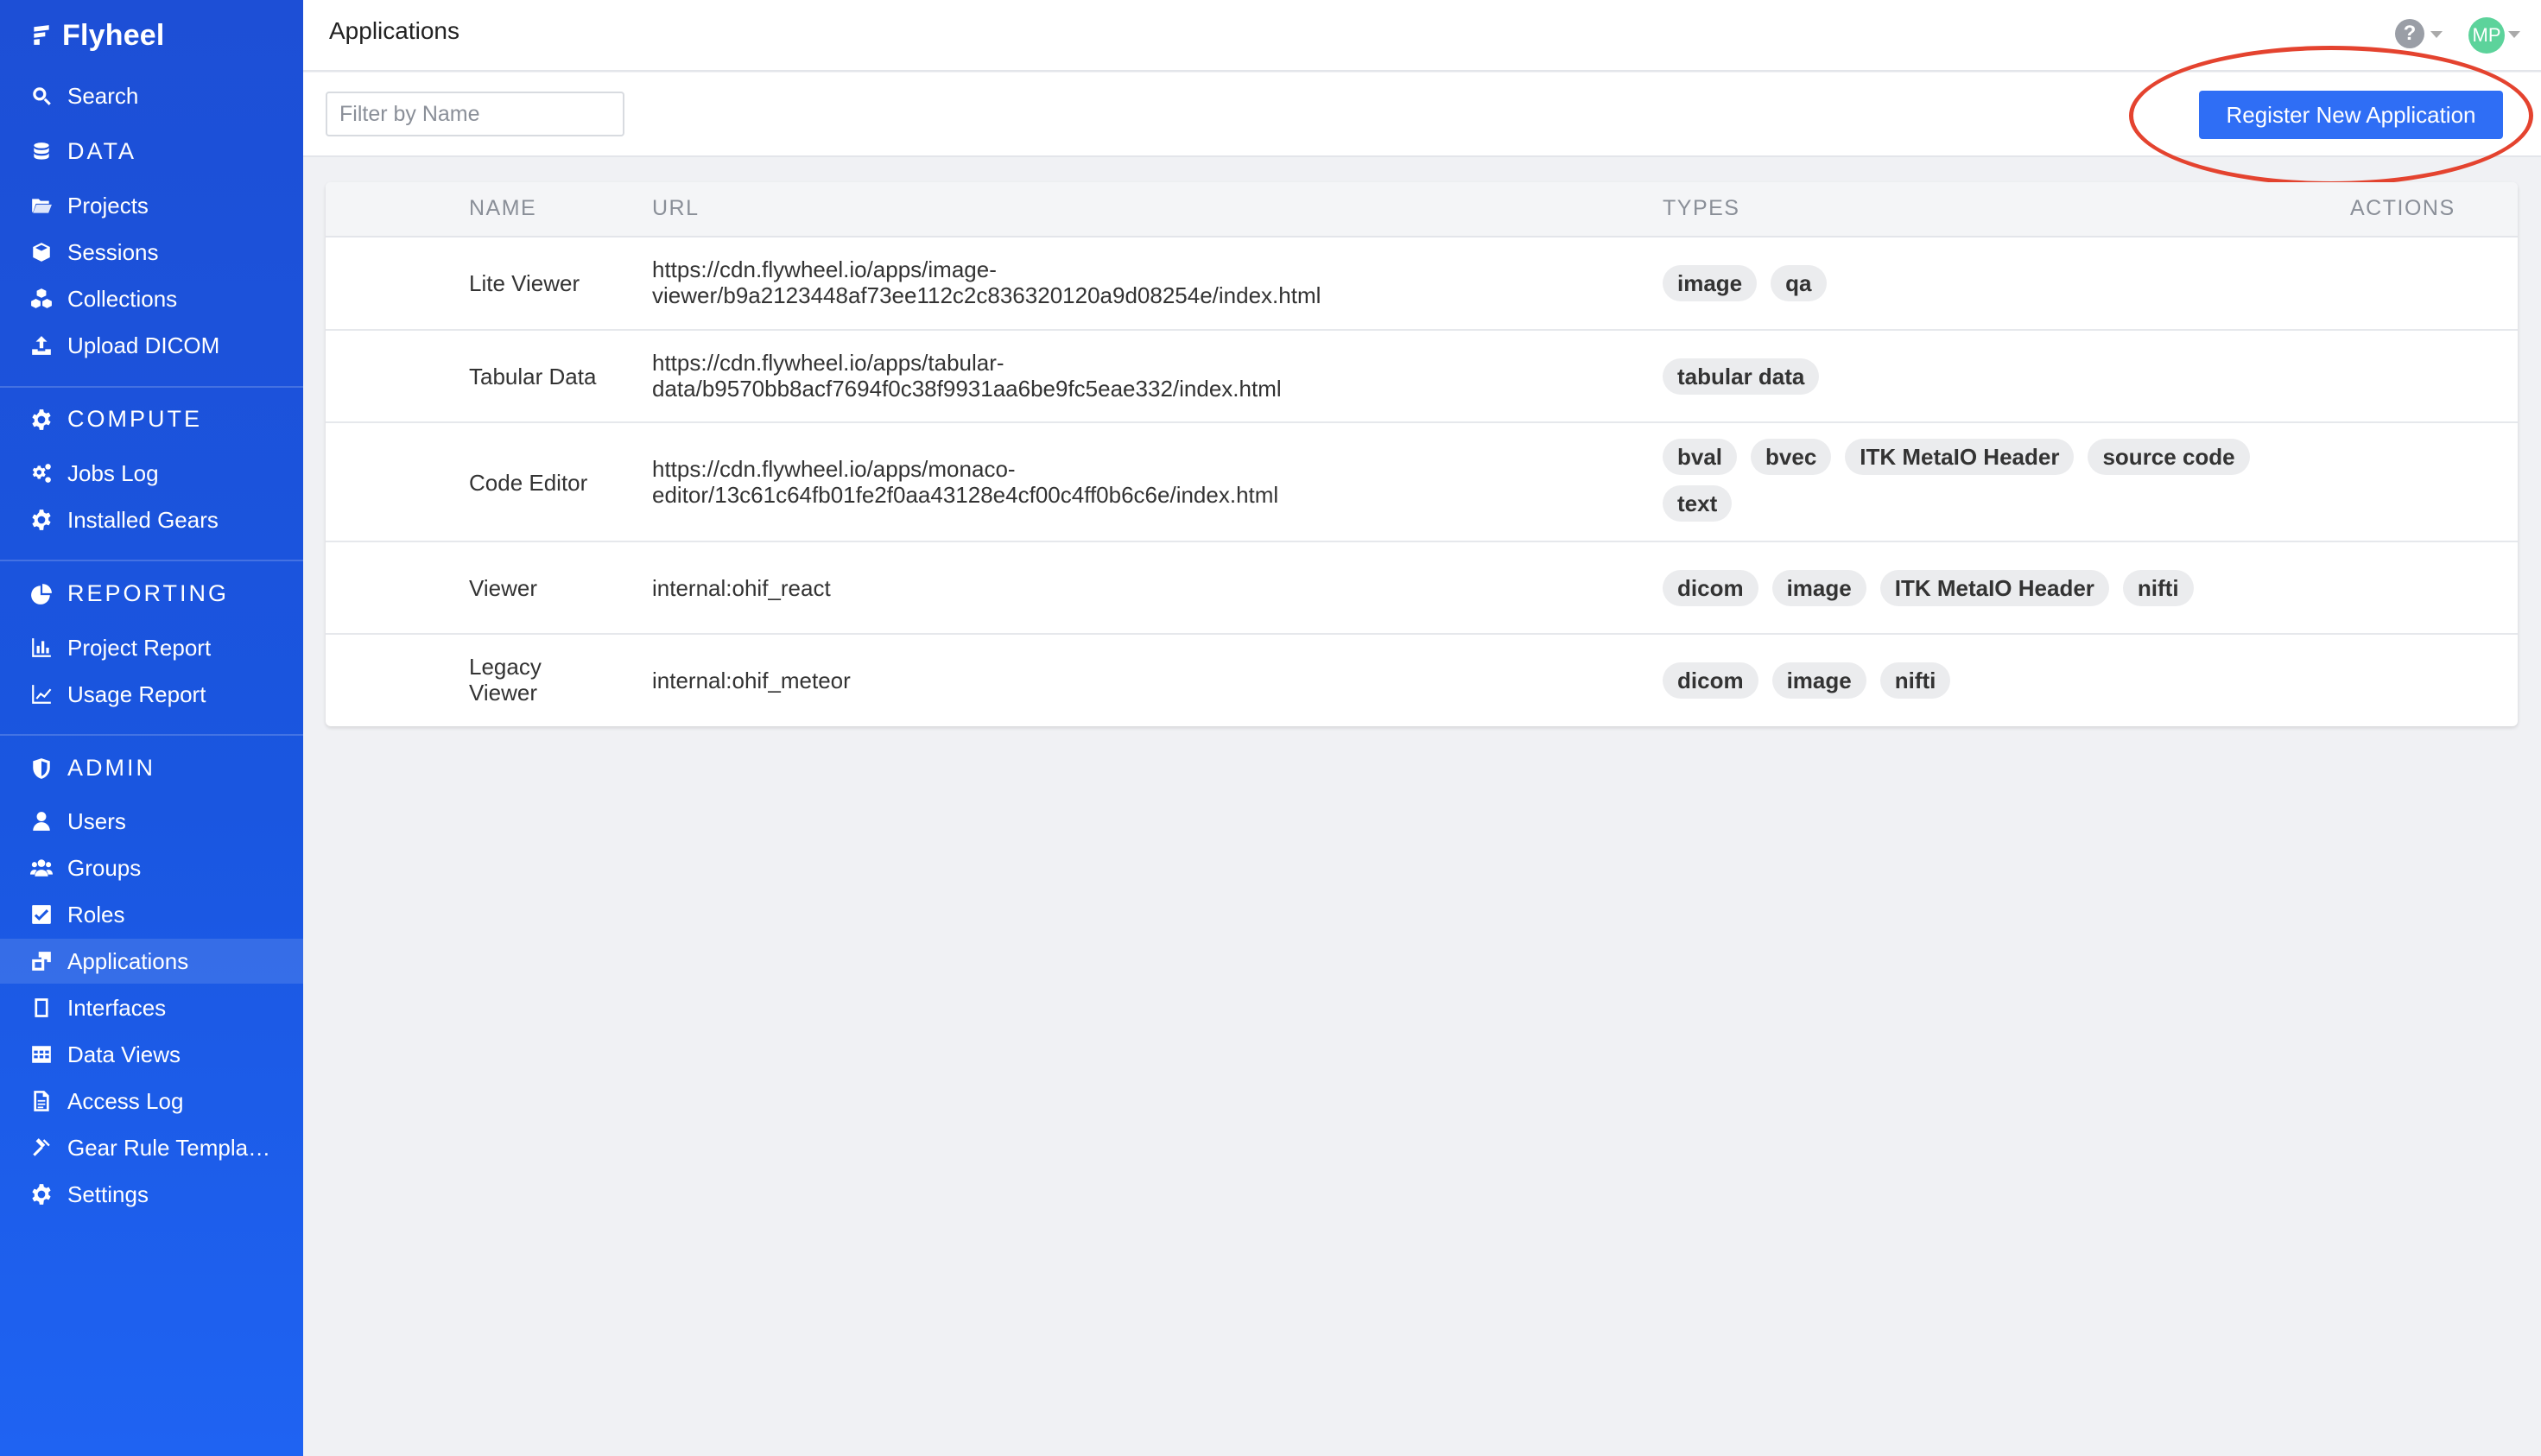 The width and height of the screenshot is (2541, 1456). What do you see at coordinates (1701, 209) in the screenshot?
I see `column-header-types: TYPES` at bounding box center [1701, 209].